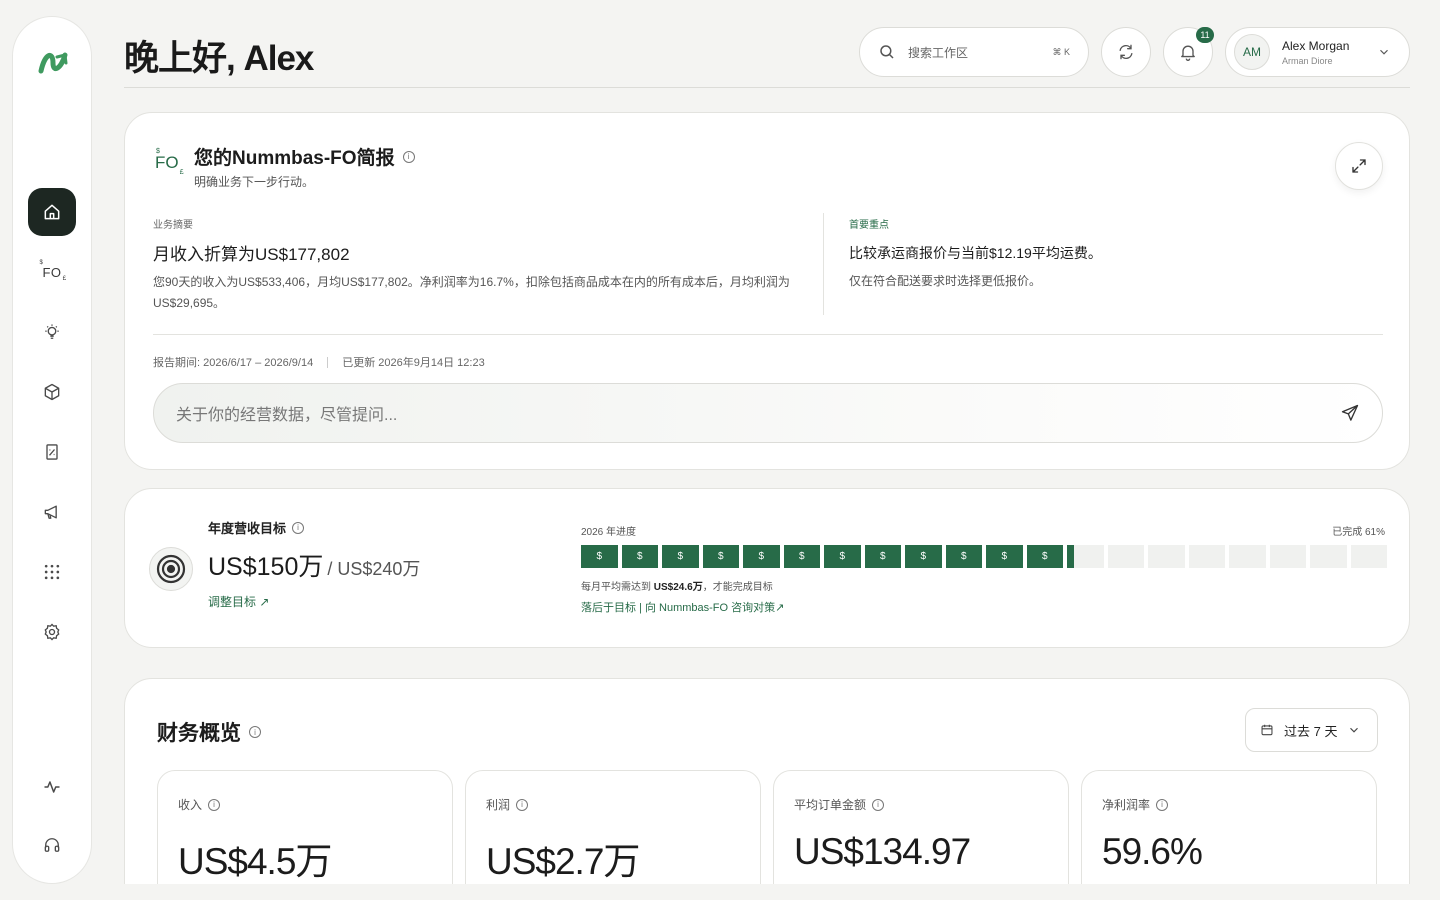 The image size is (1440, 900). I want to click on report-icon, so click(52, 452).